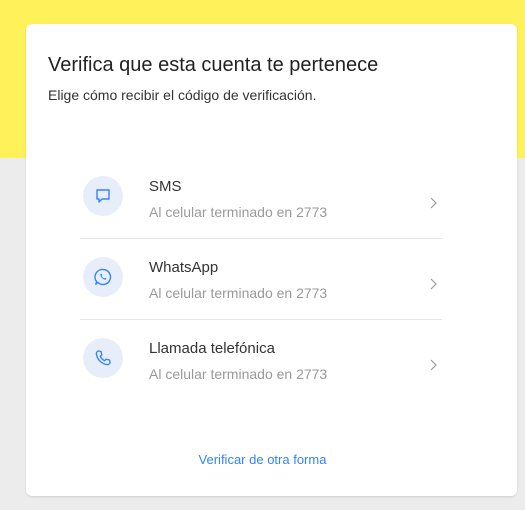  I want to click on sms-icon, so click(103, 196).